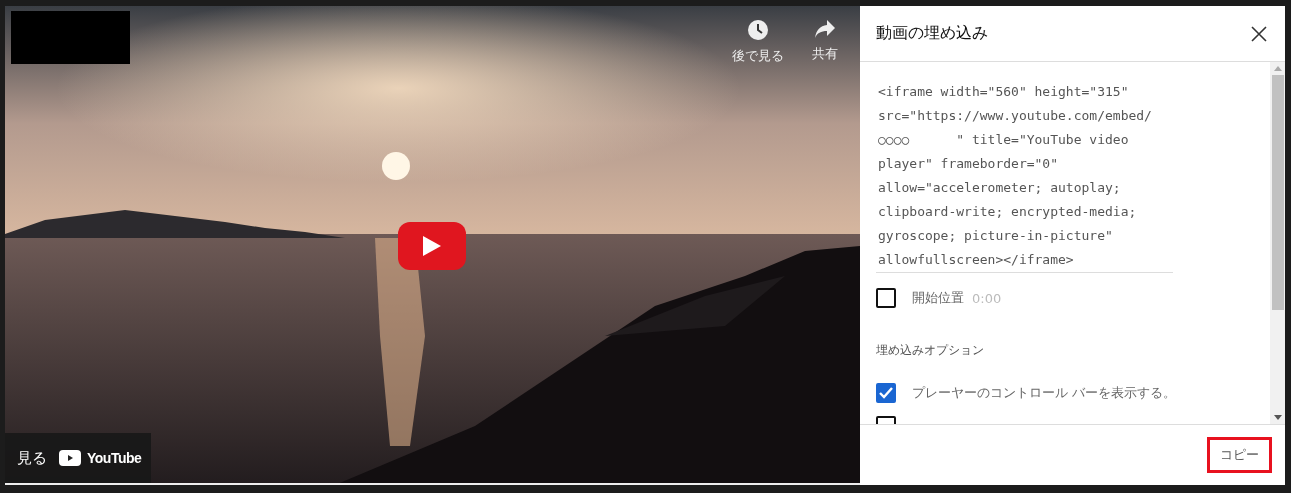 The width and height of the screenshot is (1291, 493). What do you see at coordinates (886, 393) in the screenshot?
I see `option-checkbox` at bounding box center [886, 393].